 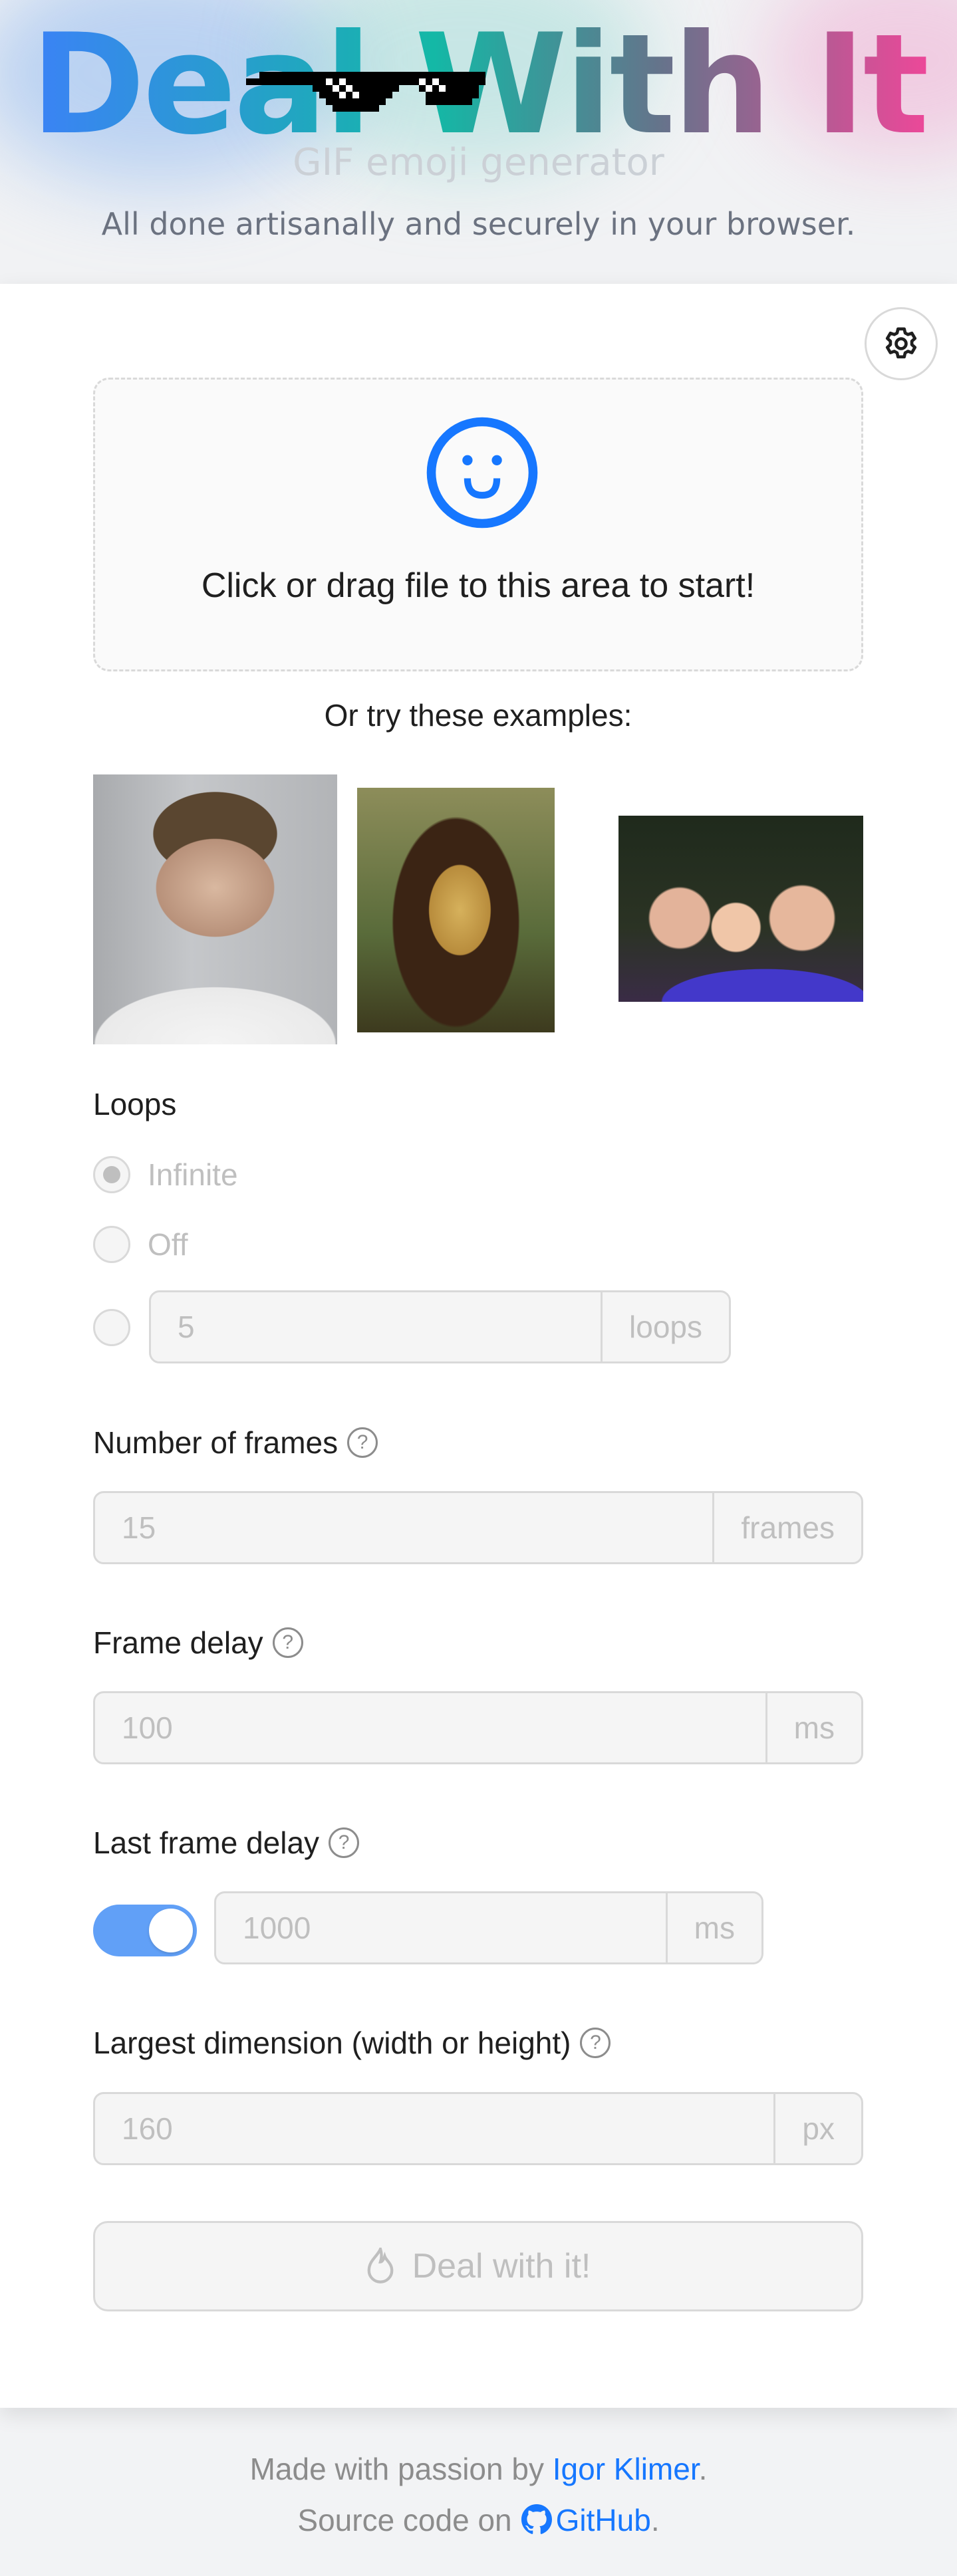 I want to click on radio-label: Infinite, so click(x=193, y=1174).